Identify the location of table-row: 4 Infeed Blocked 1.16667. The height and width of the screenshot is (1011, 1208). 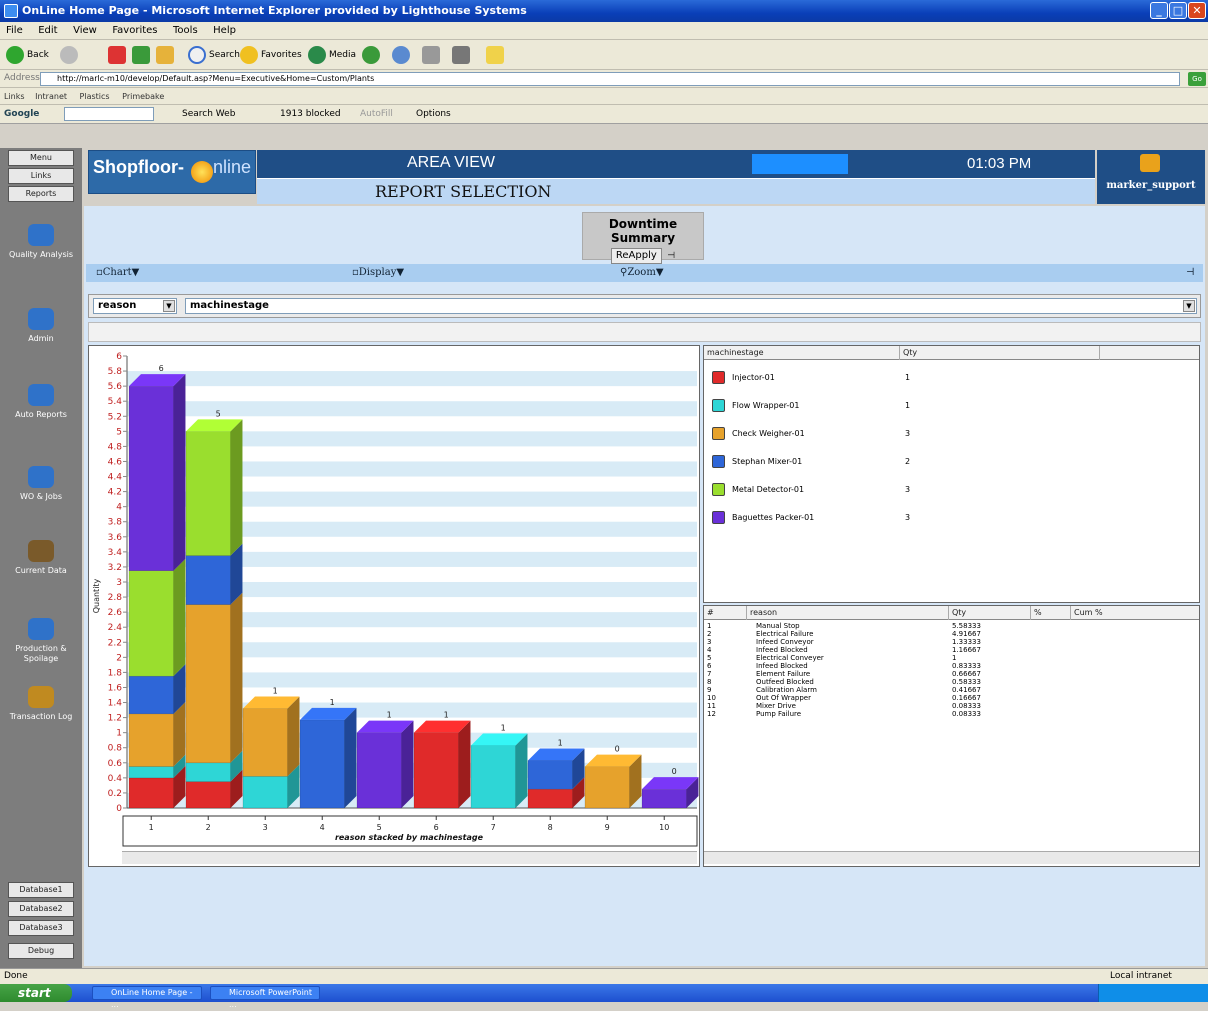
(951, 650).